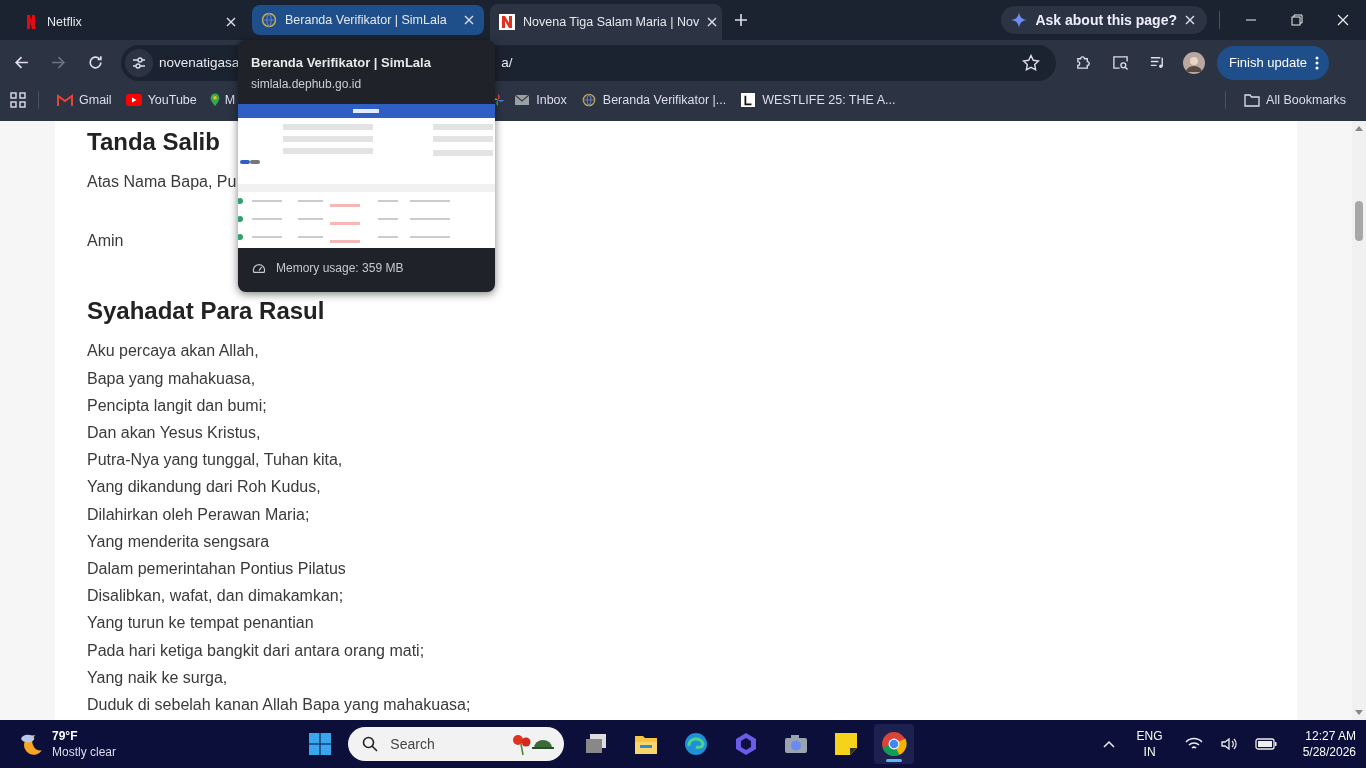 The width and height of the screenshot is (1366, 768). Describe the element at coordinates (1359, 221) in the screenshot. I see `scrollbar-thumb` at that location.